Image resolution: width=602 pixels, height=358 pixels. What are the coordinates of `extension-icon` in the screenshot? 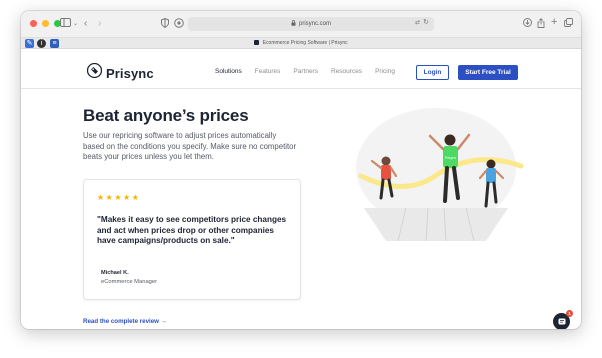 It's located at (179, 25).